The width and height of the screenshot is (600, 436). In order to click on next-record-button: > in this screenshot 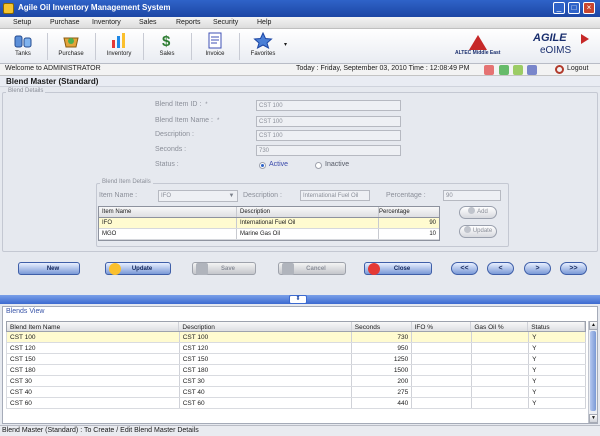, I will do `click(537, 268)`.